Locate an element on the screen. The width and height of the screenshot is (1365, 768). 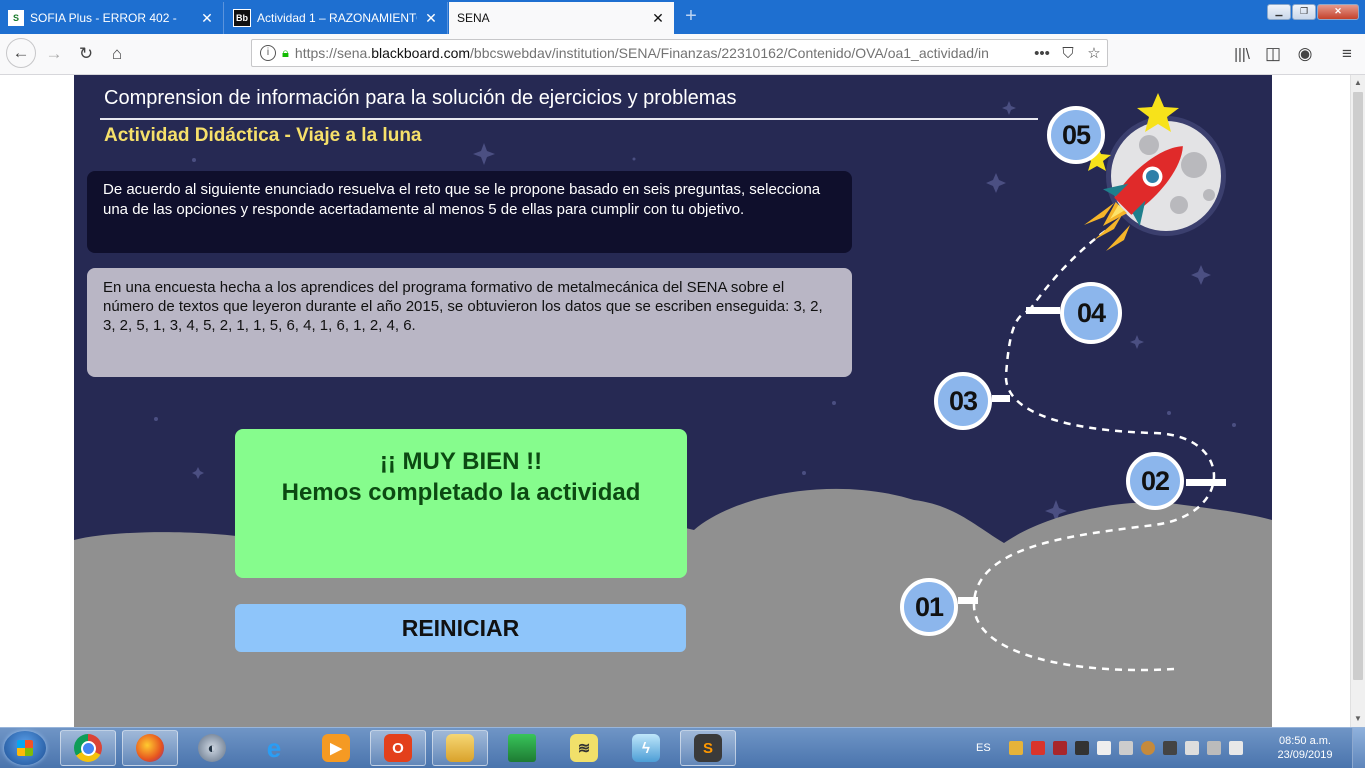
language-indicator: ES is located at coordinates (983, 748).